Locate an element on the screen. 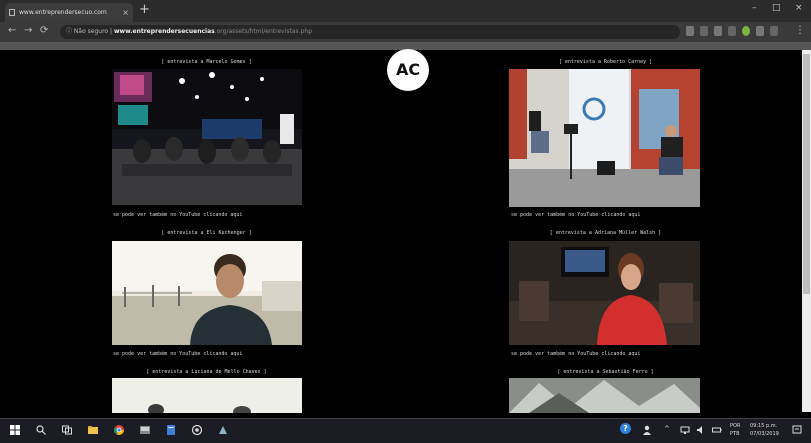 This screenshot has height=443, width=811. address-domain: www.entreprendersecuencias is located at coordinates (164, 31).